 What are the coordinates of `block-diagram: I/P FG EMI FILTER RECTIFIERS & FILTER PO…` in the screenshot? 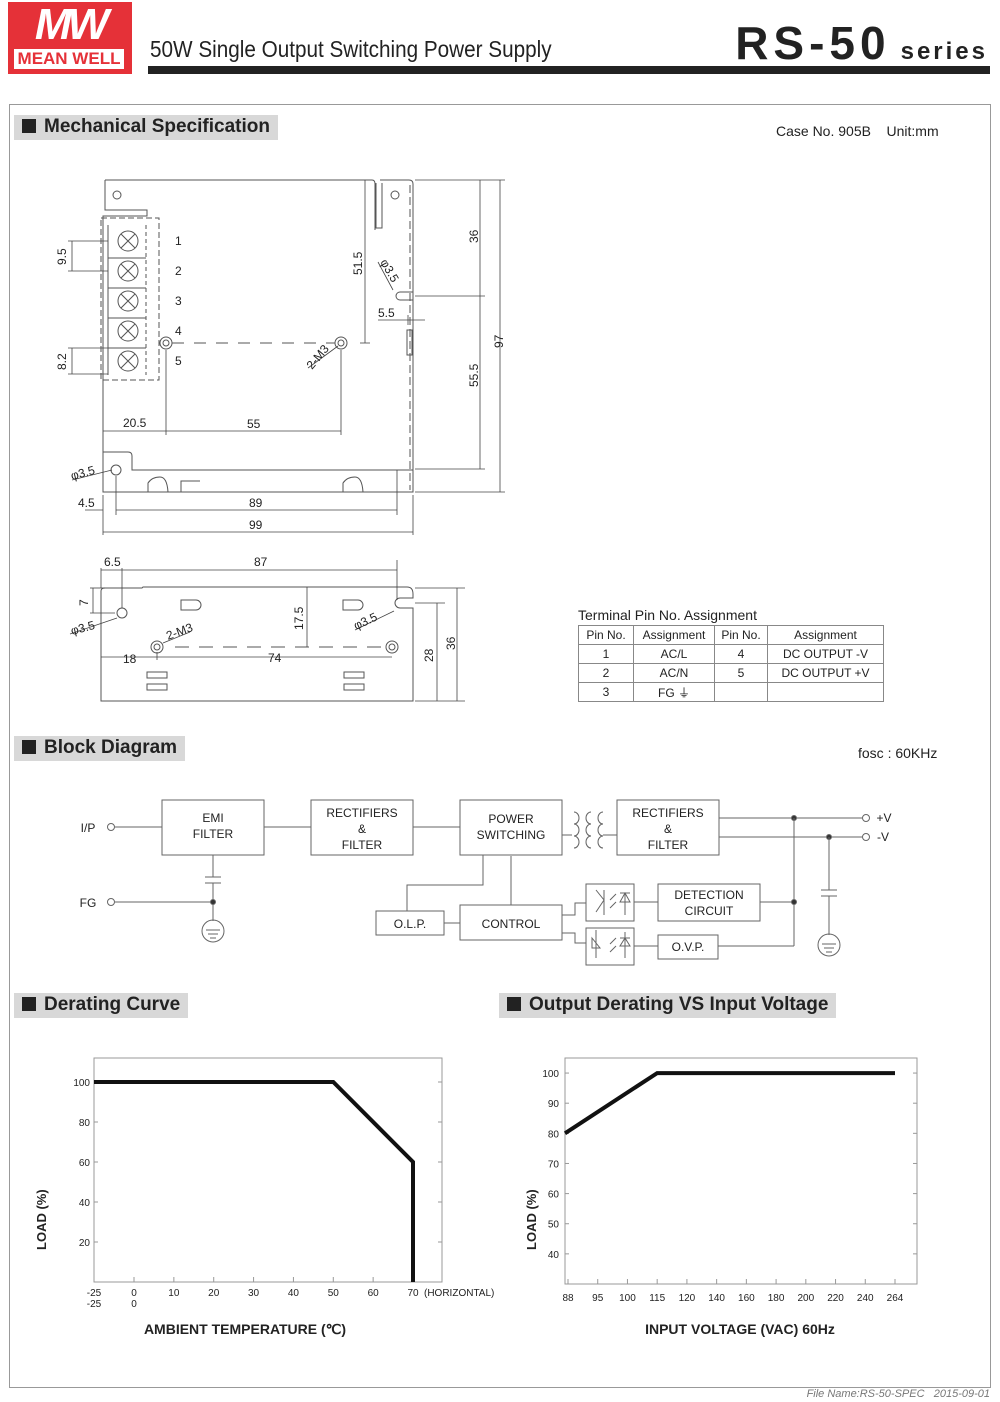 It's located at (486, 882).